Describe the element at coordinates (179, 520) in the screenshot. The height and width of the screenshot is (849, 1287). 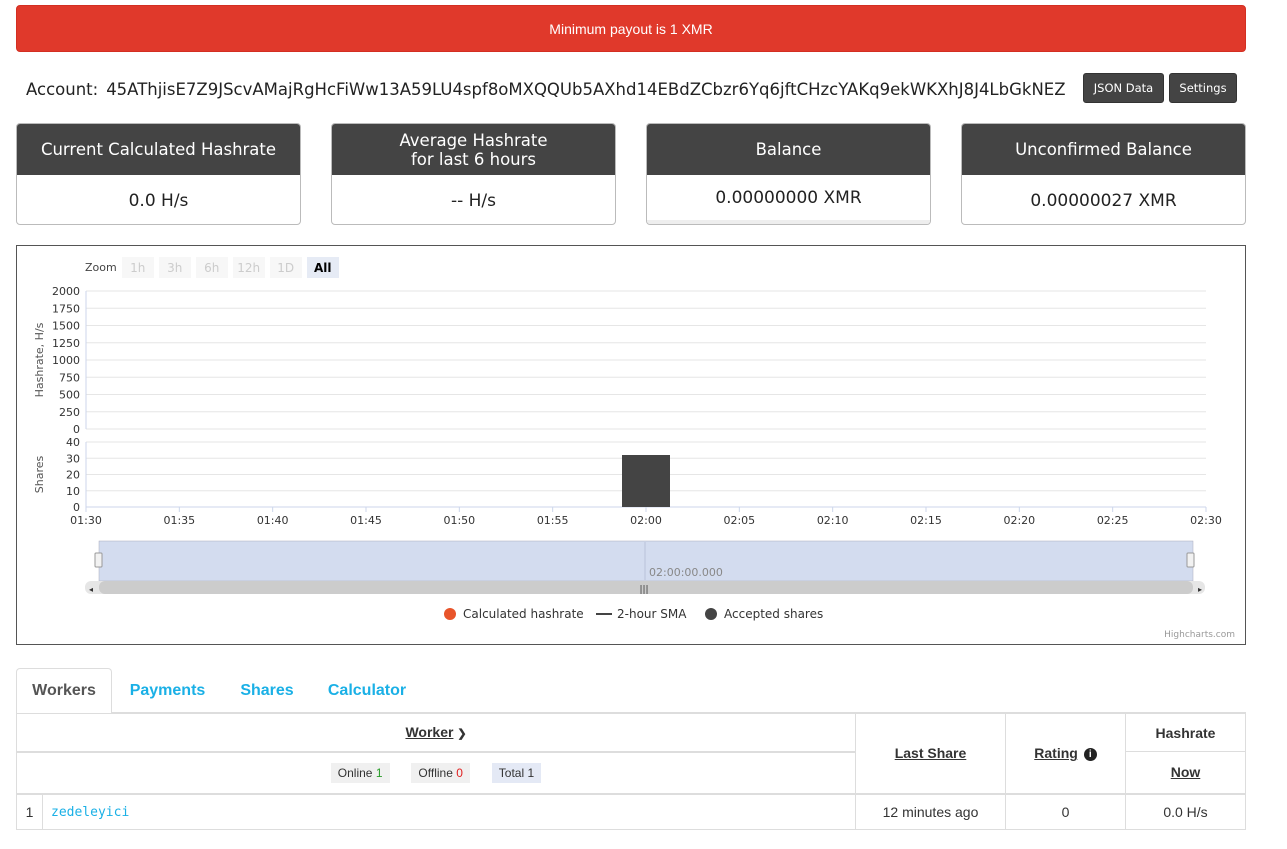
I see `x-tick-label: 01:35` at that location.